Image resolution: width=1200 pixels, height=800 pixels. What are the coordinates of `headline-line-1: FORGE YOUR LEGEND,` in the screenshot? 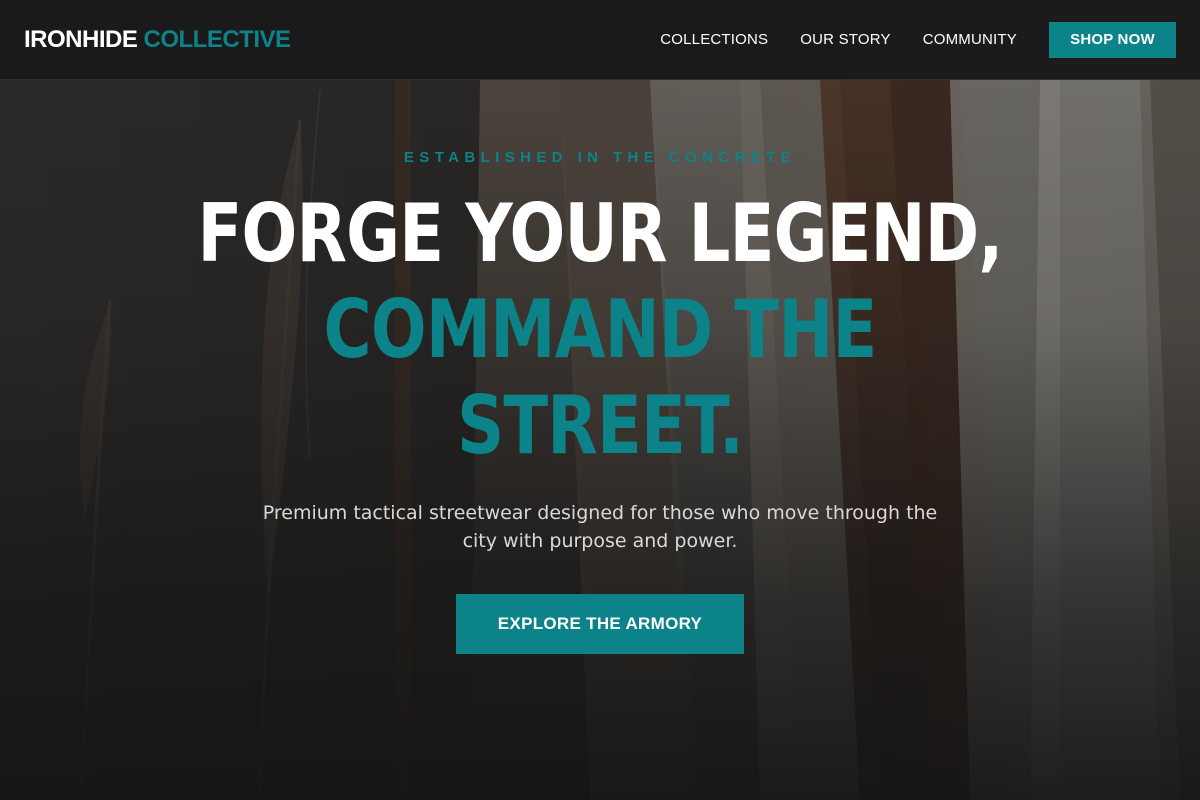 It's located at (600, 233).